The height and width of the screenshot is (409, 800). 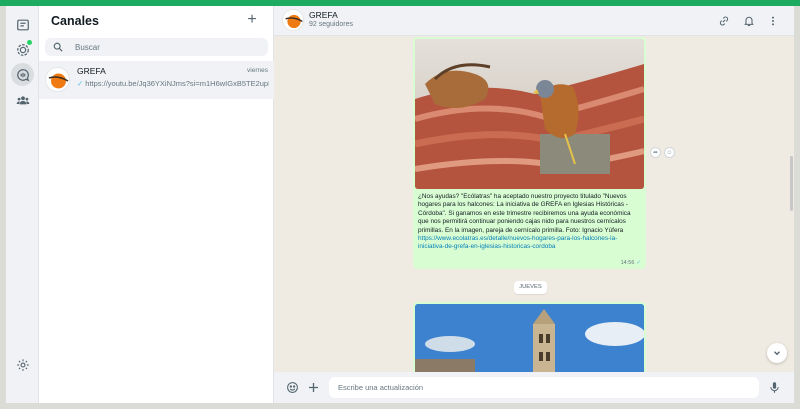 What do you see at coordinates (22, 204) in the screenshot?
I see `nav-rail` at bounding box center [22, 204].